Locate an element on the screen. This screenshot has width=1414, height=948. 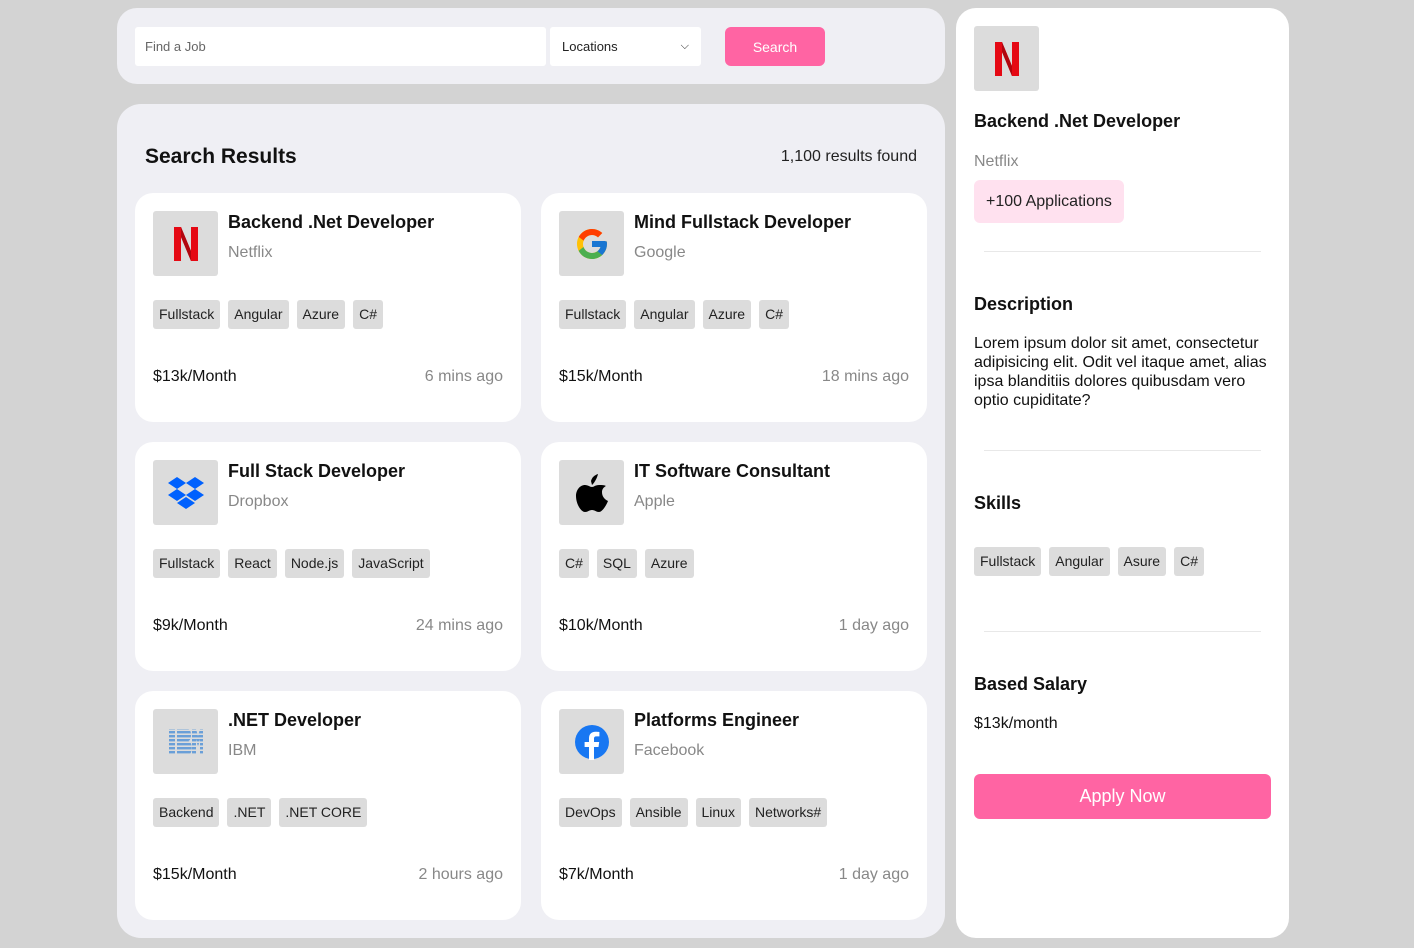
skill-tag: Node.js is located at coordinates (314, 563).